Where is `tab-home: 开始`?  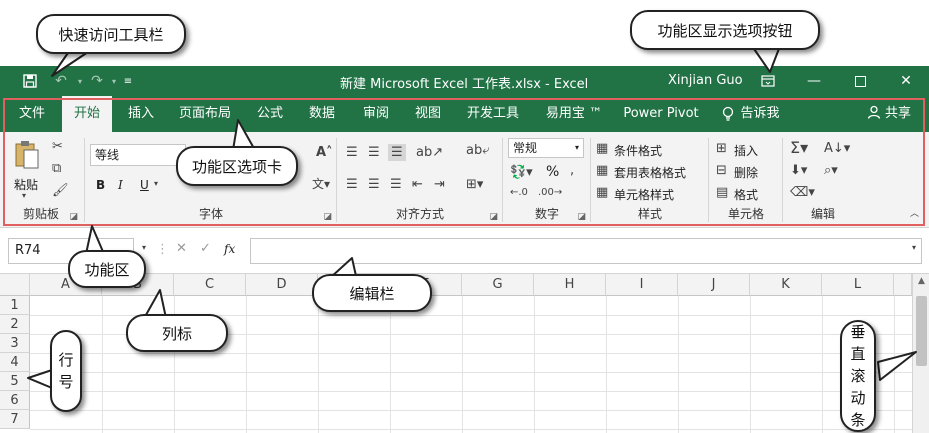 tab-home: 开始 is located at coordinates (87, 114).